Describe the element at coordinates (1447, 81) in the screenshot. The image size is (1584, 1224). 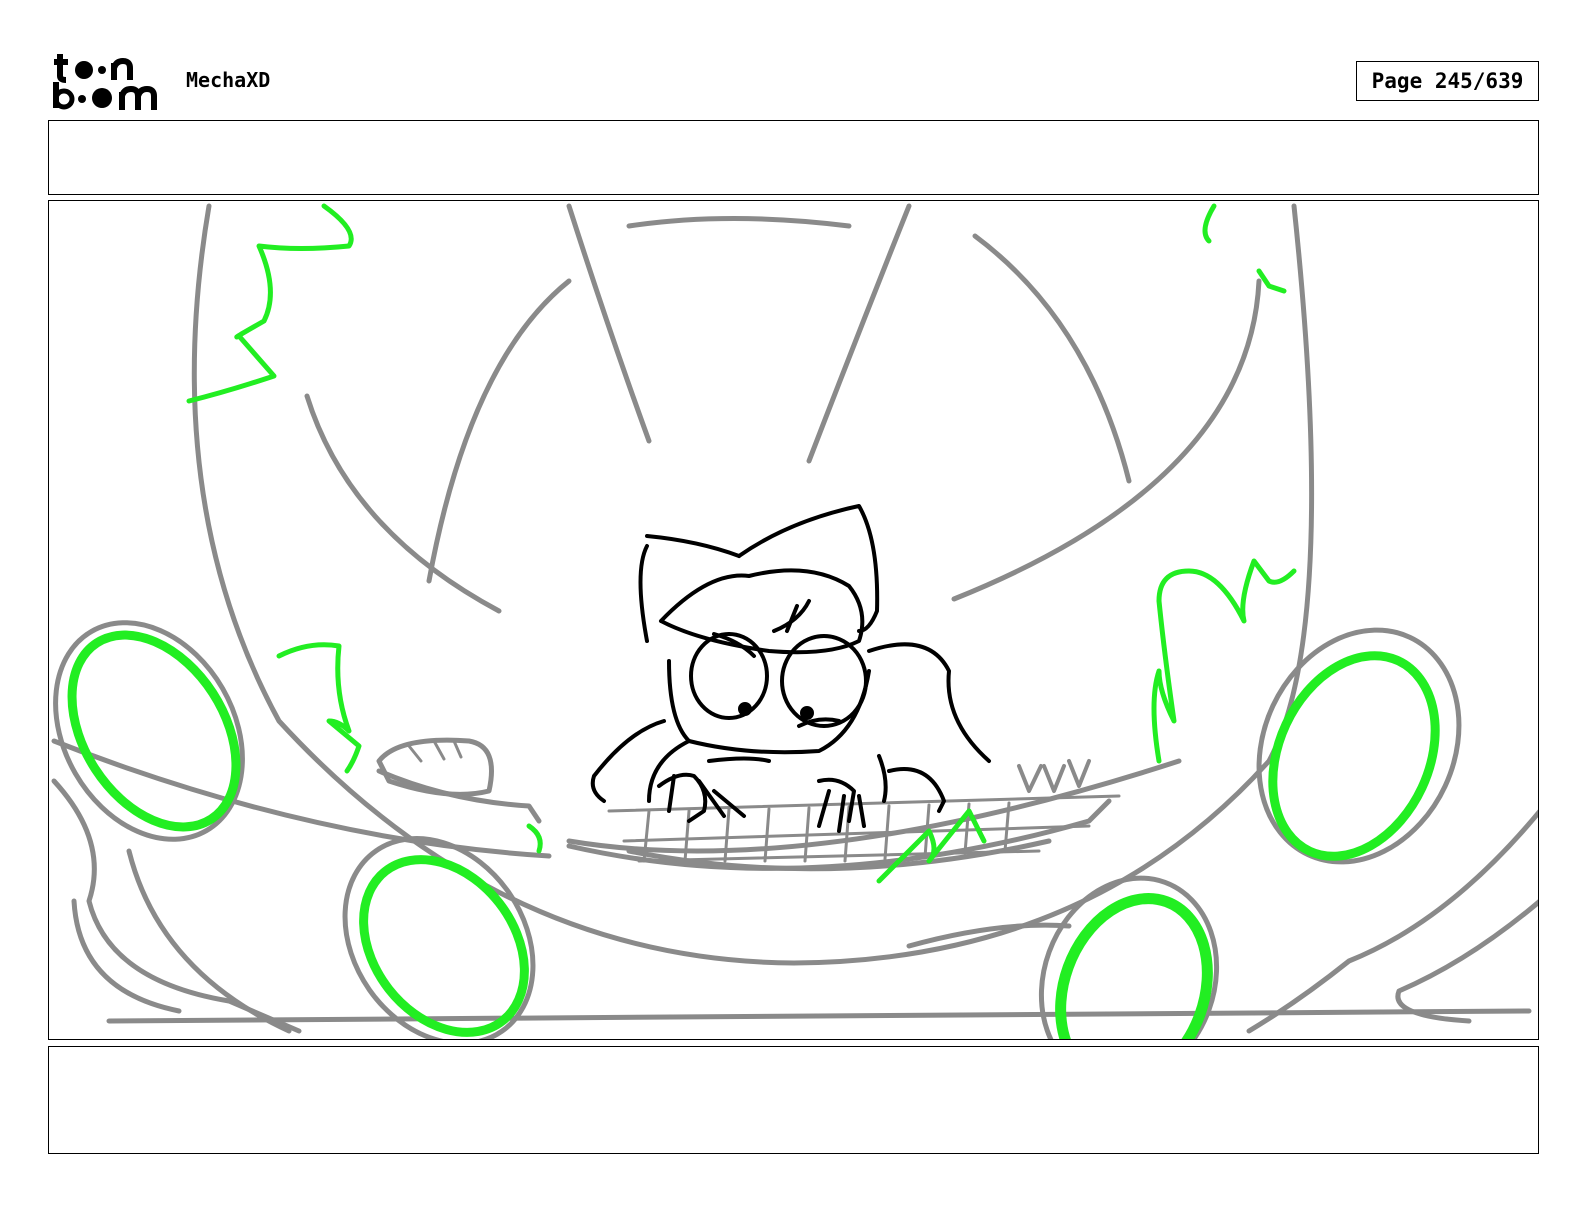
I see `page-indicator: Page 245/639` at that location.